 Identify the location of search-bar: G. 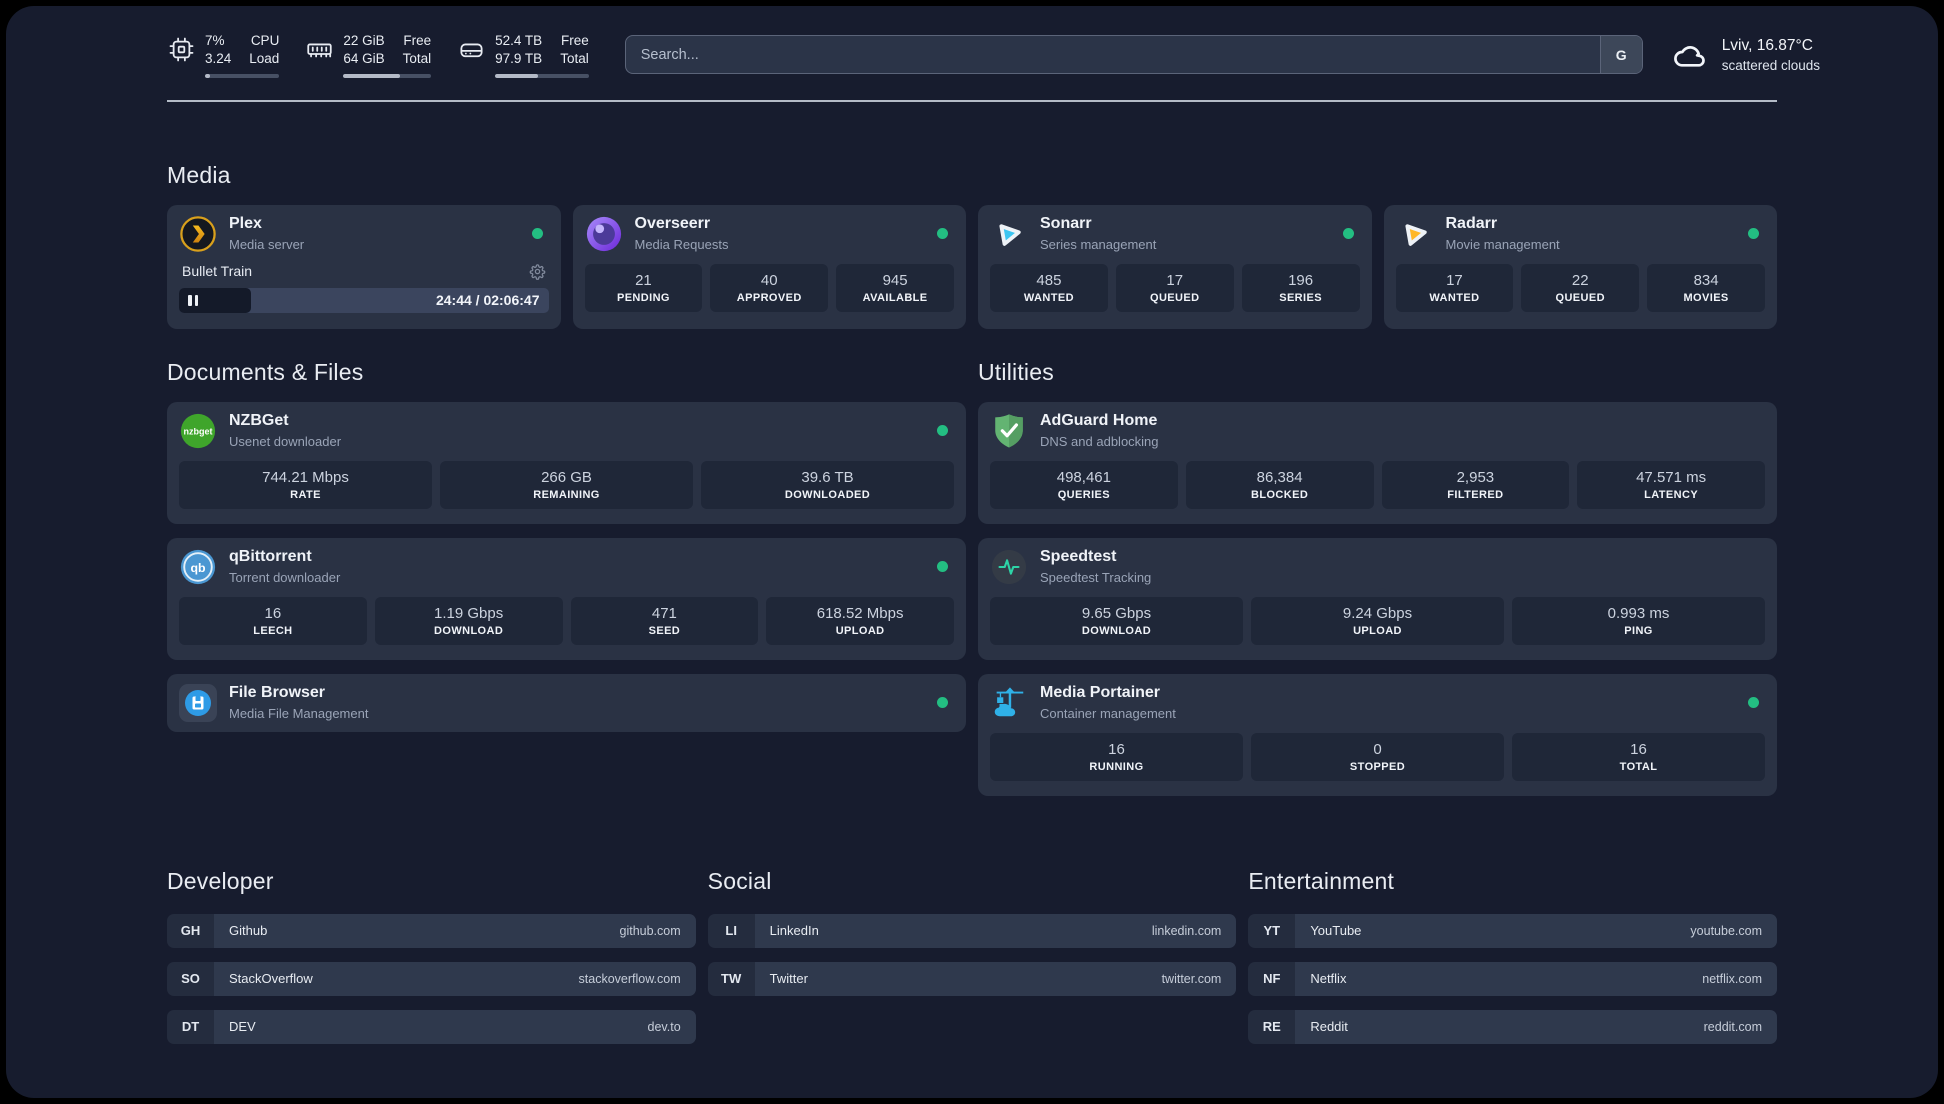
(1133, 55).